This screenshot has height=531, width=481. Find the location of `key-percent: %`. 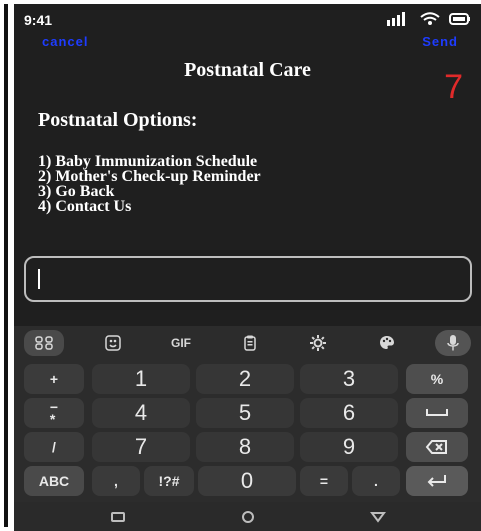

key-percent: % is located at coordinates (437, 379).